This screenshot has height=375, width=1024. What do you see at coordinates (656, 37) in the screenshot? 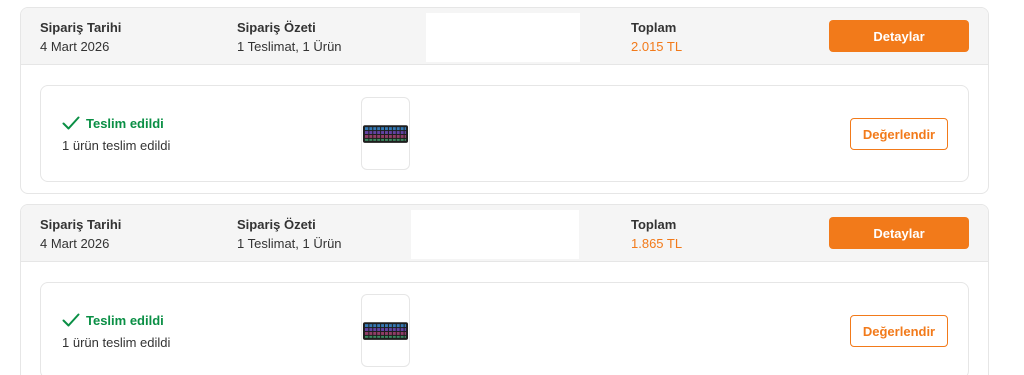
I see `order-total: Toplam 2.015 TL` at bounding box center [656, 37].